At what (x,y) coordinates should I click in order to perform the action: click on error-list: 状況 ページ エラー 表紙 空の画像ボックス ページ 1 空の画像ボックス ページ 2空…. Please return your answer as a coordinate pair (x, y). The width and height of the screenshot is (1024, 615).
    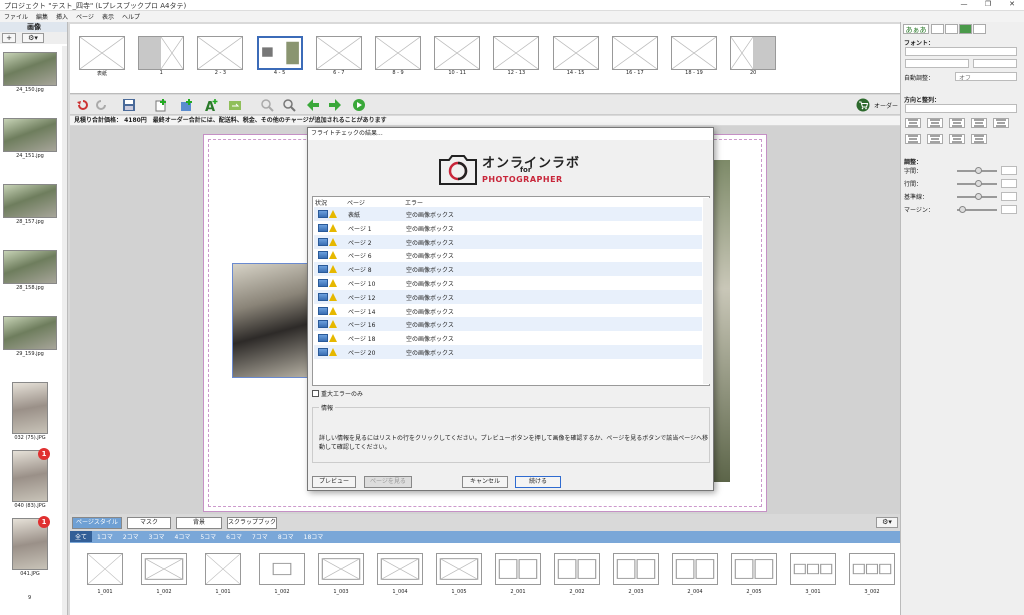
    Looking at the image, I should click on (511, 291).